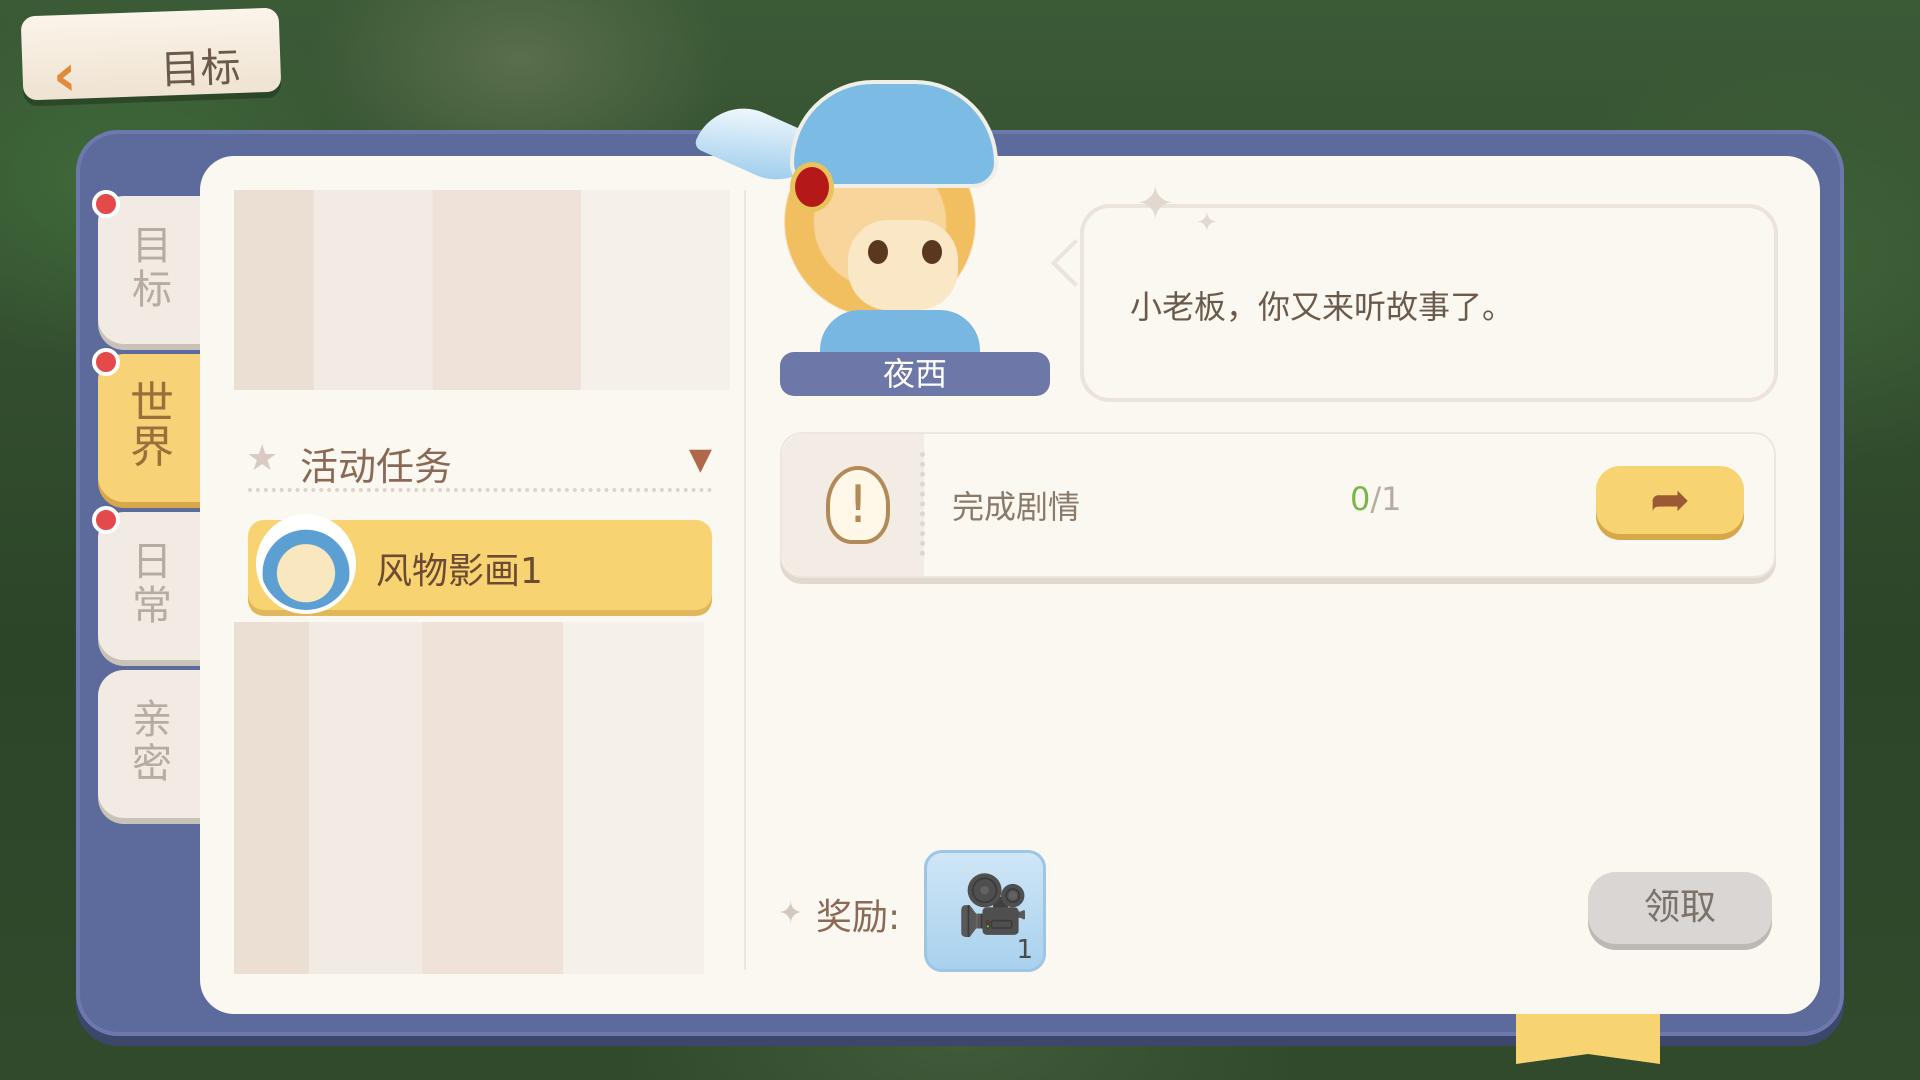 The height and width of the screenshot is (1080, 1920). I want to click on dotted-separator, so click(925, 504).